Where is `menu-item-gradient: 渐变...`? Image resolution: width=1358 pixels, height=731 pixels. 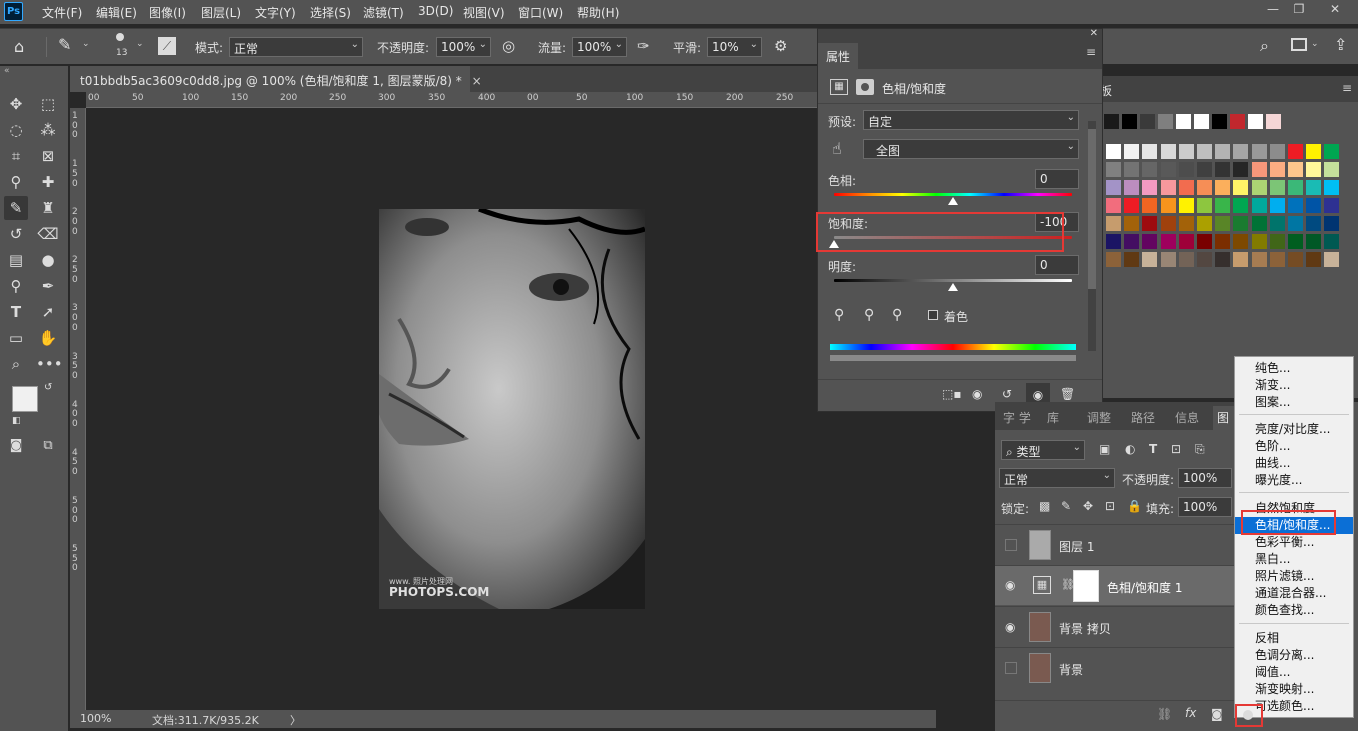
menu-item-gradient: 渐变... is located at coordinates (1294, 385).